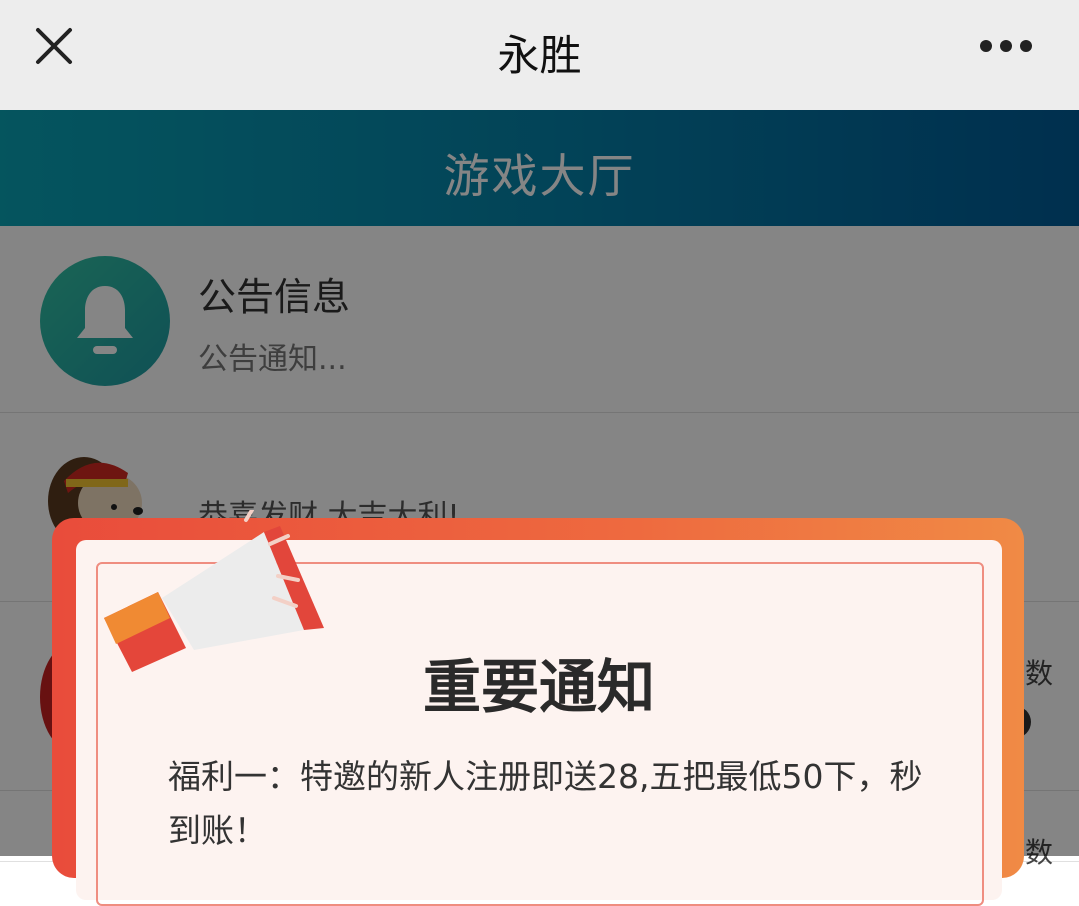 This screenshot has width=1079, height=906. Describe the element at coordinates (1006, 46) in the screenshot. I see `more-icon` at that location.